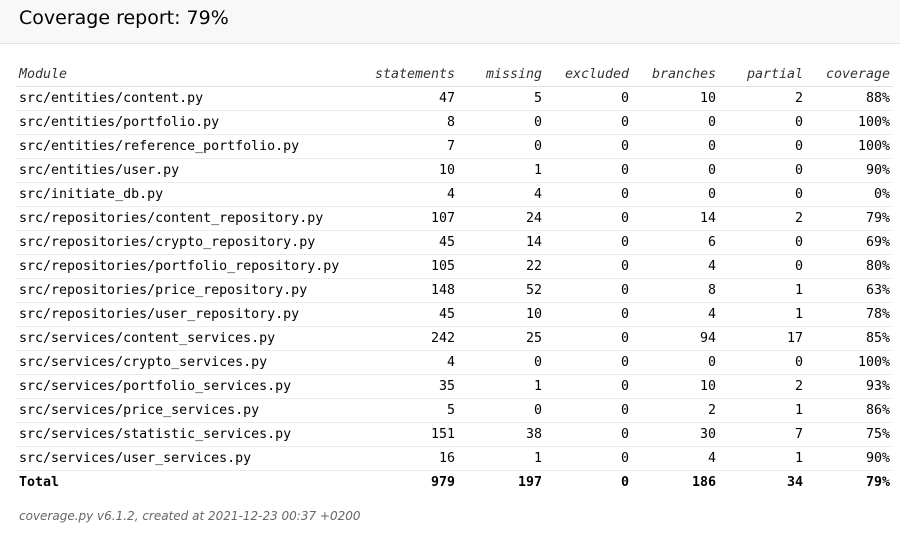 Image resolution: width=900 pixels, height=534 pixels. What do you see at coordinates (849, 290) in the screenshot?
I see `coverage-cell: 63%` at bounding box center [849, 290].